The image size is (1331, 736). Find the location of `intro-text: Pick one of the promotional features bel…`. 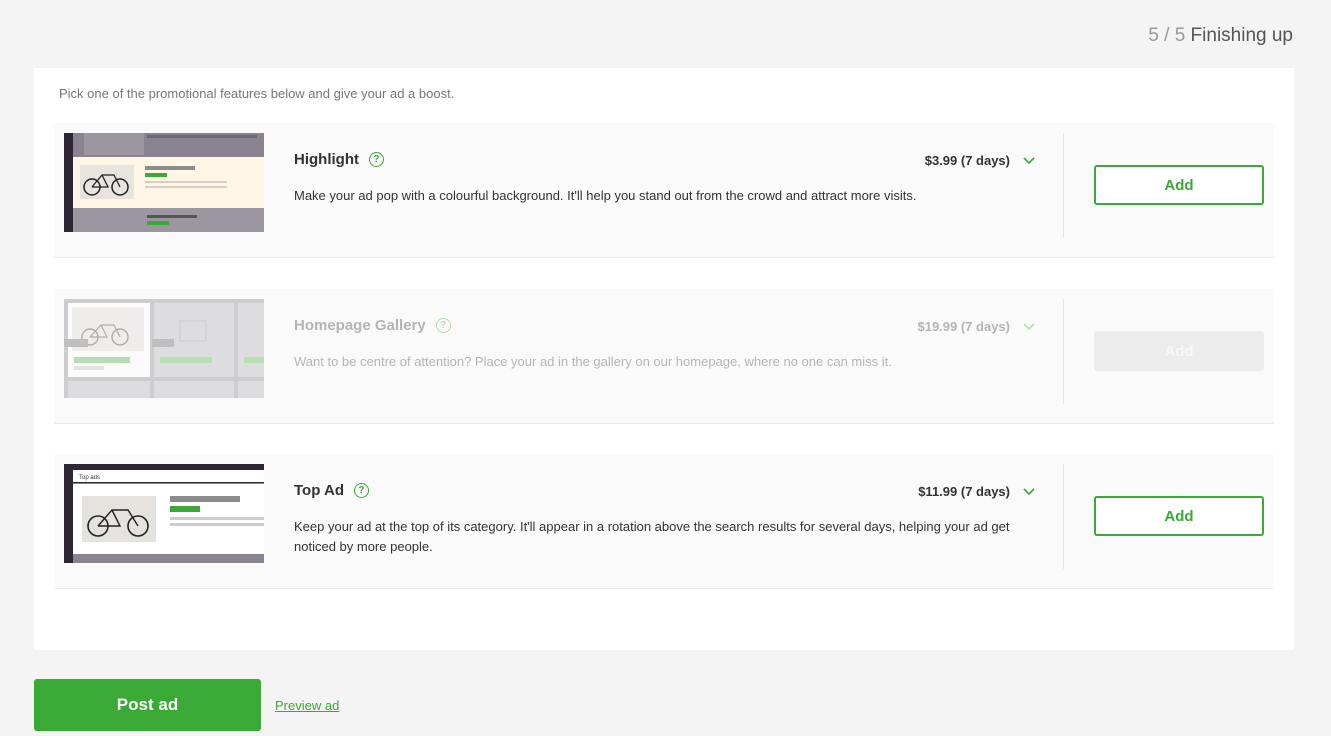

intro-text: Pick one of the promotional features bel… is located at coordinates (257, 93).